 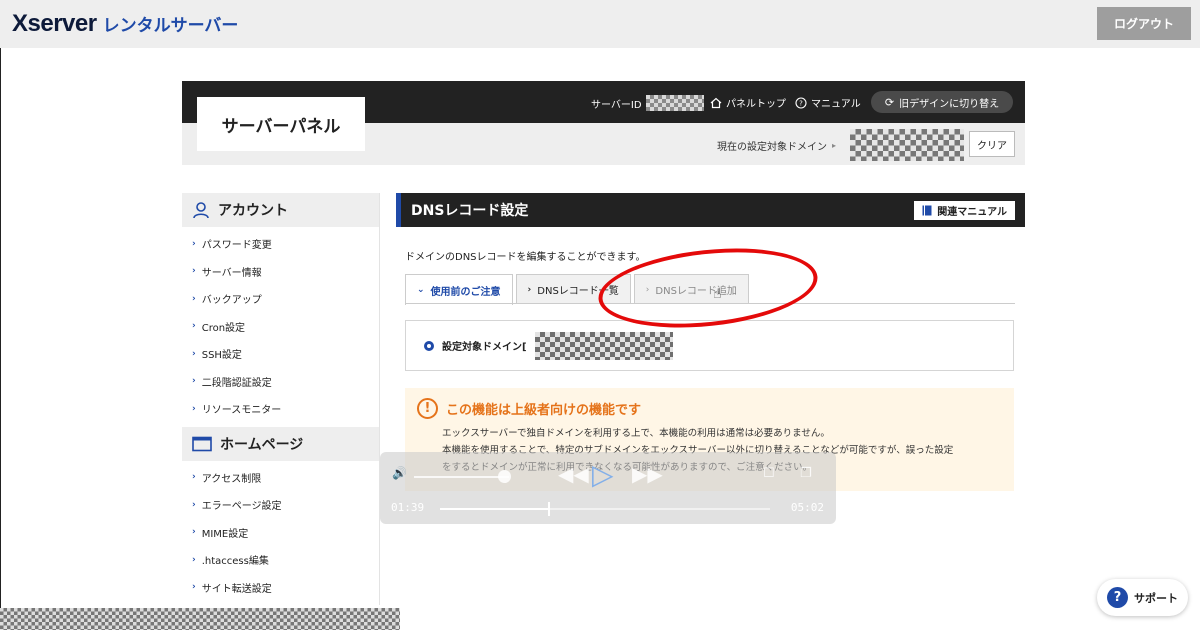 I want to click on sidebar-item-error-page: › エラーページ設定, so click(x=280, y=505).